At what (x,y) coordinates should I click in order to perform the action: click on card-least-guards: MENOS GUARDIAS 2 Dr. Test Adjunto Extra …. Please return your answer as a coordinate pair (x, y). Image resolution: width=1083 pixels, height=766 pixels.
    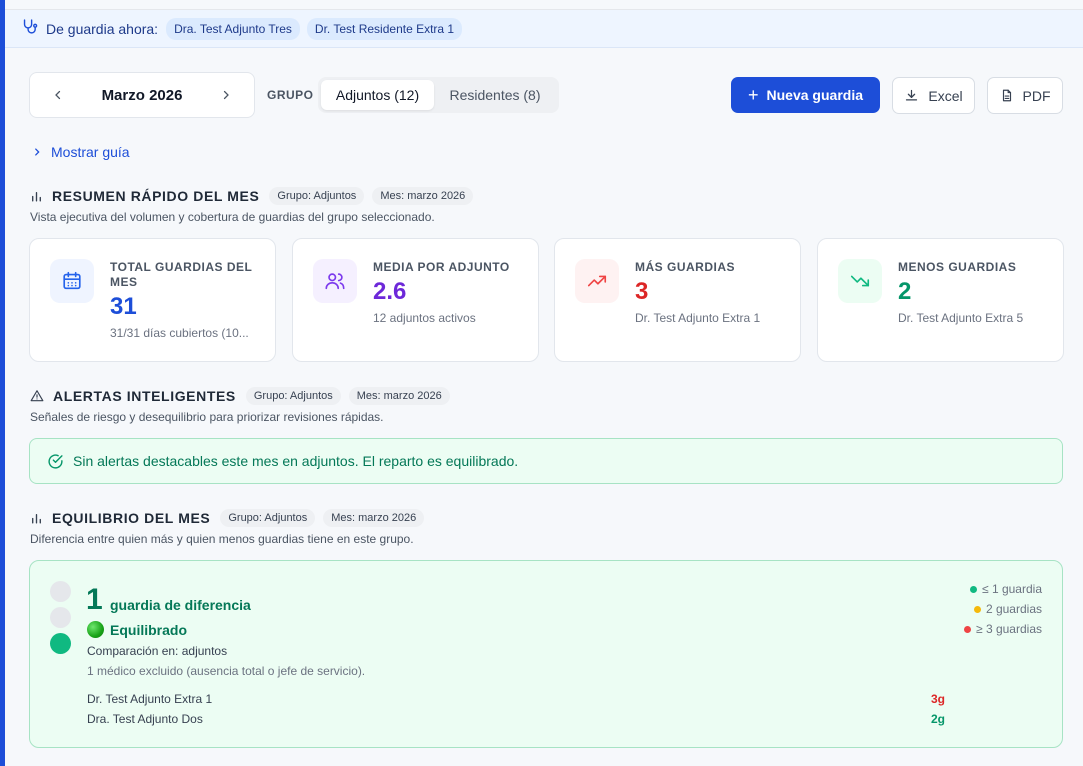
    Looking at the image, I should click on (940, 300).